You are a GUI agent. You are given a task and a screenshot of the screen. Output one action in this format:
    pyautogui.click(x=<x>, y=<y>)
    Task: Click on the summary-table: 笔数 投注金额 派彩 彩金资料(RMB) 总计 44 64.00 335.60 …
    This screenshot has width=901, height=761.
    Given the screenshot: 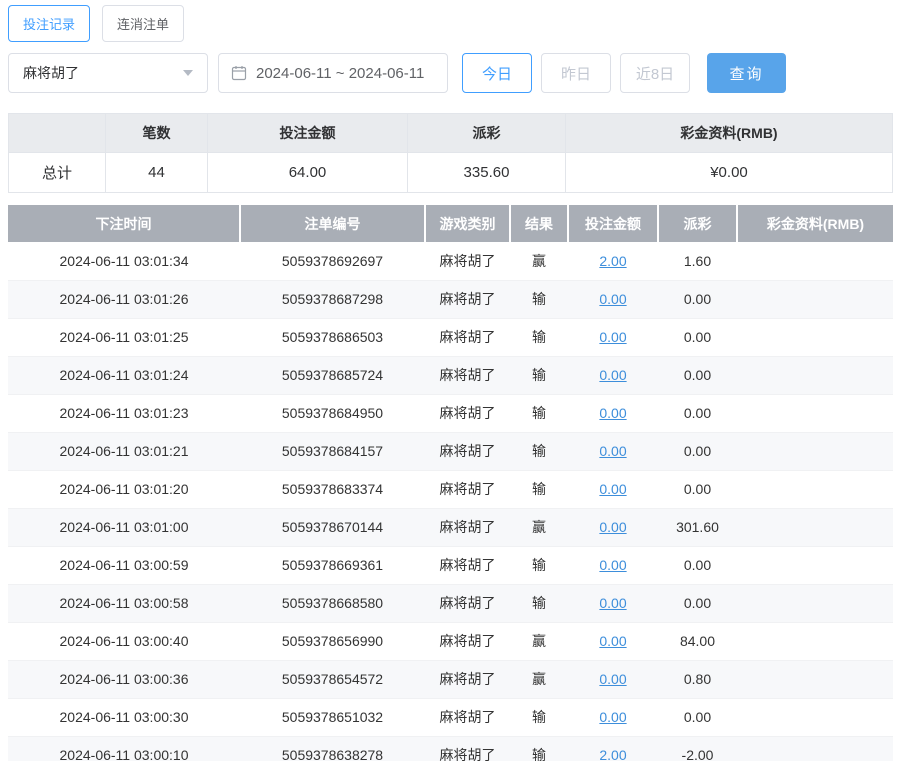 What is the action you would take?
    pyautogui.click(x=450, y=153)
    